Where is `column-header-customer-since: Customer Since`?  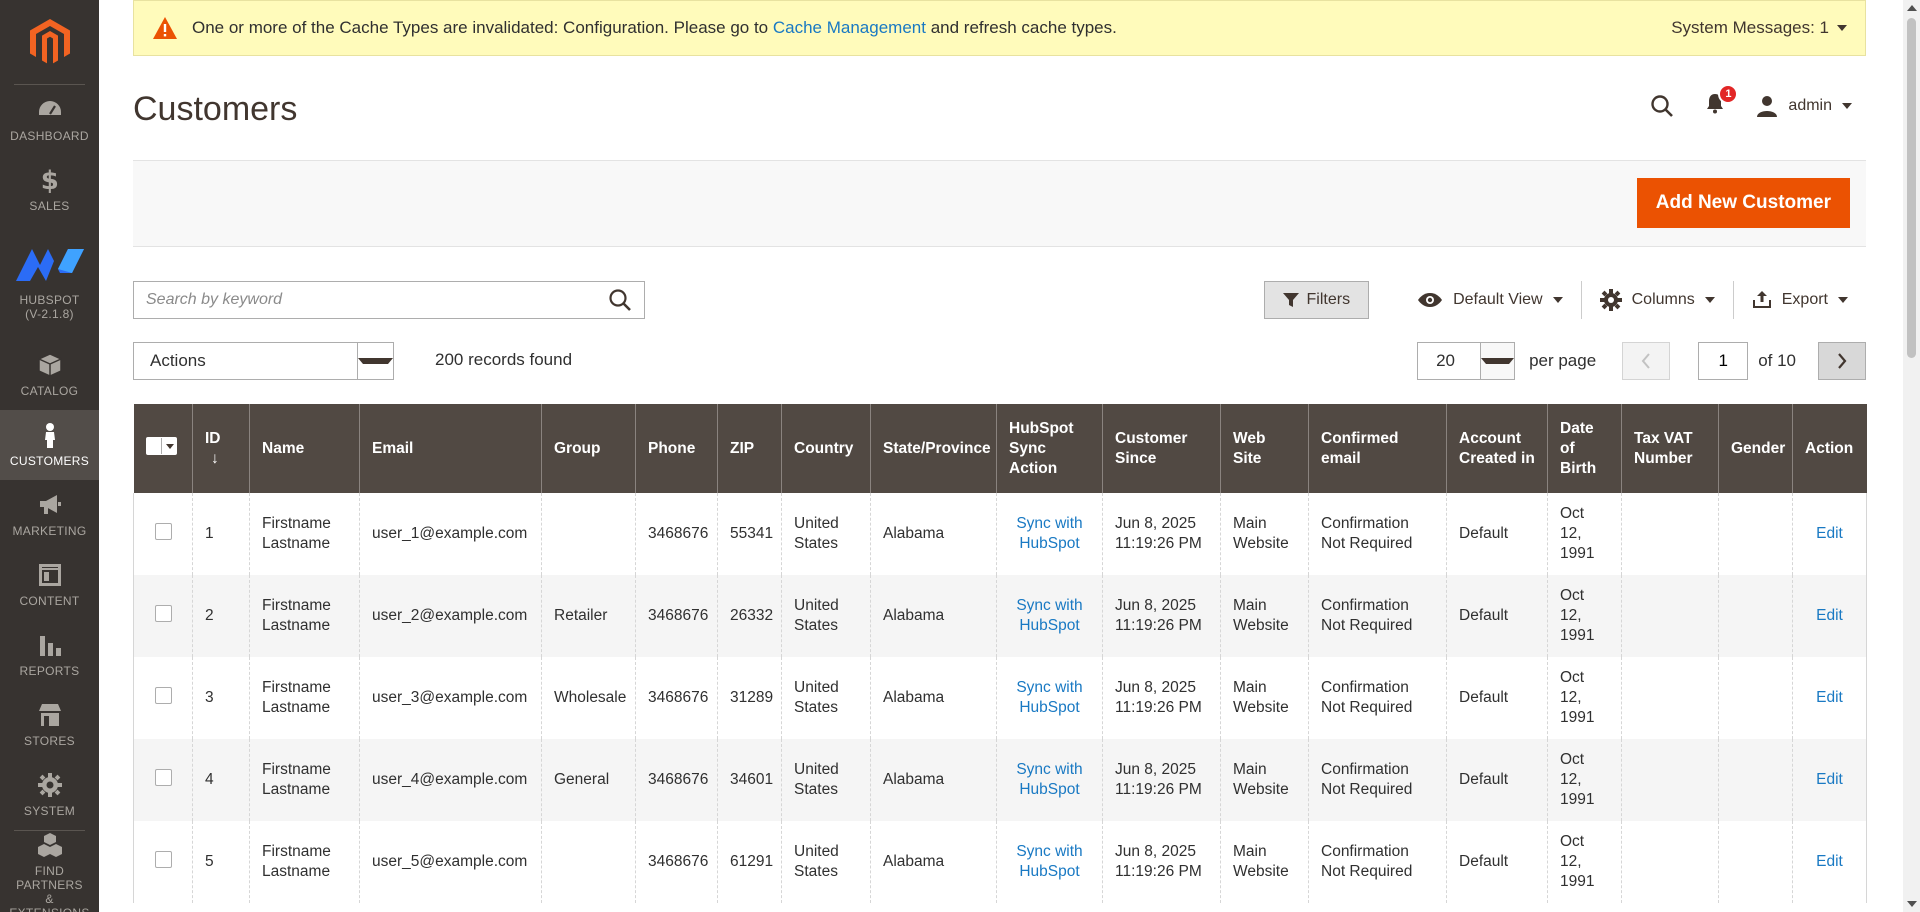 column-header-customer-since: Customer Since is located at coordinates (1161, 448).